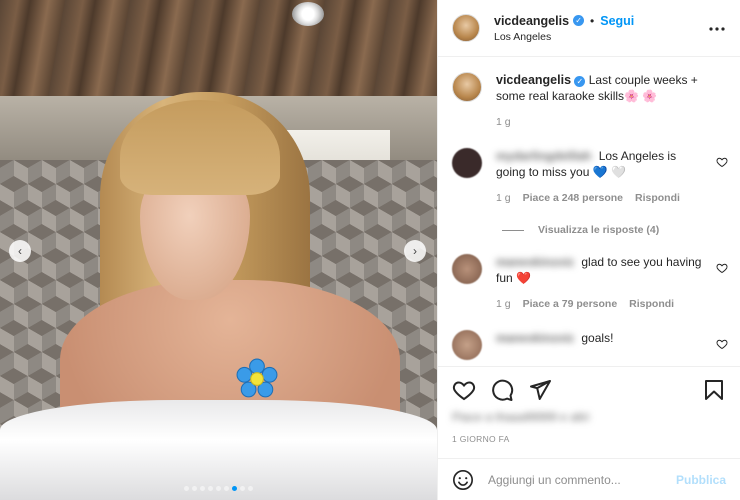 The width and height of the screenshot is (740, 500). I want to click on carousel-indicator, so click(218, 488).